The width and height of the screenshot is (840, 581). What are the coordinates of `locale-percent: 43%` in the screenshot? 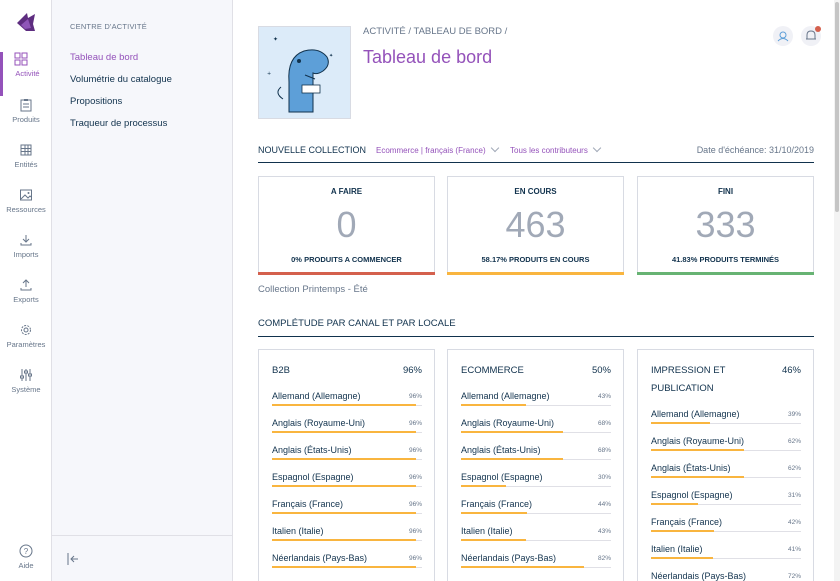 It's located at (604, 531).